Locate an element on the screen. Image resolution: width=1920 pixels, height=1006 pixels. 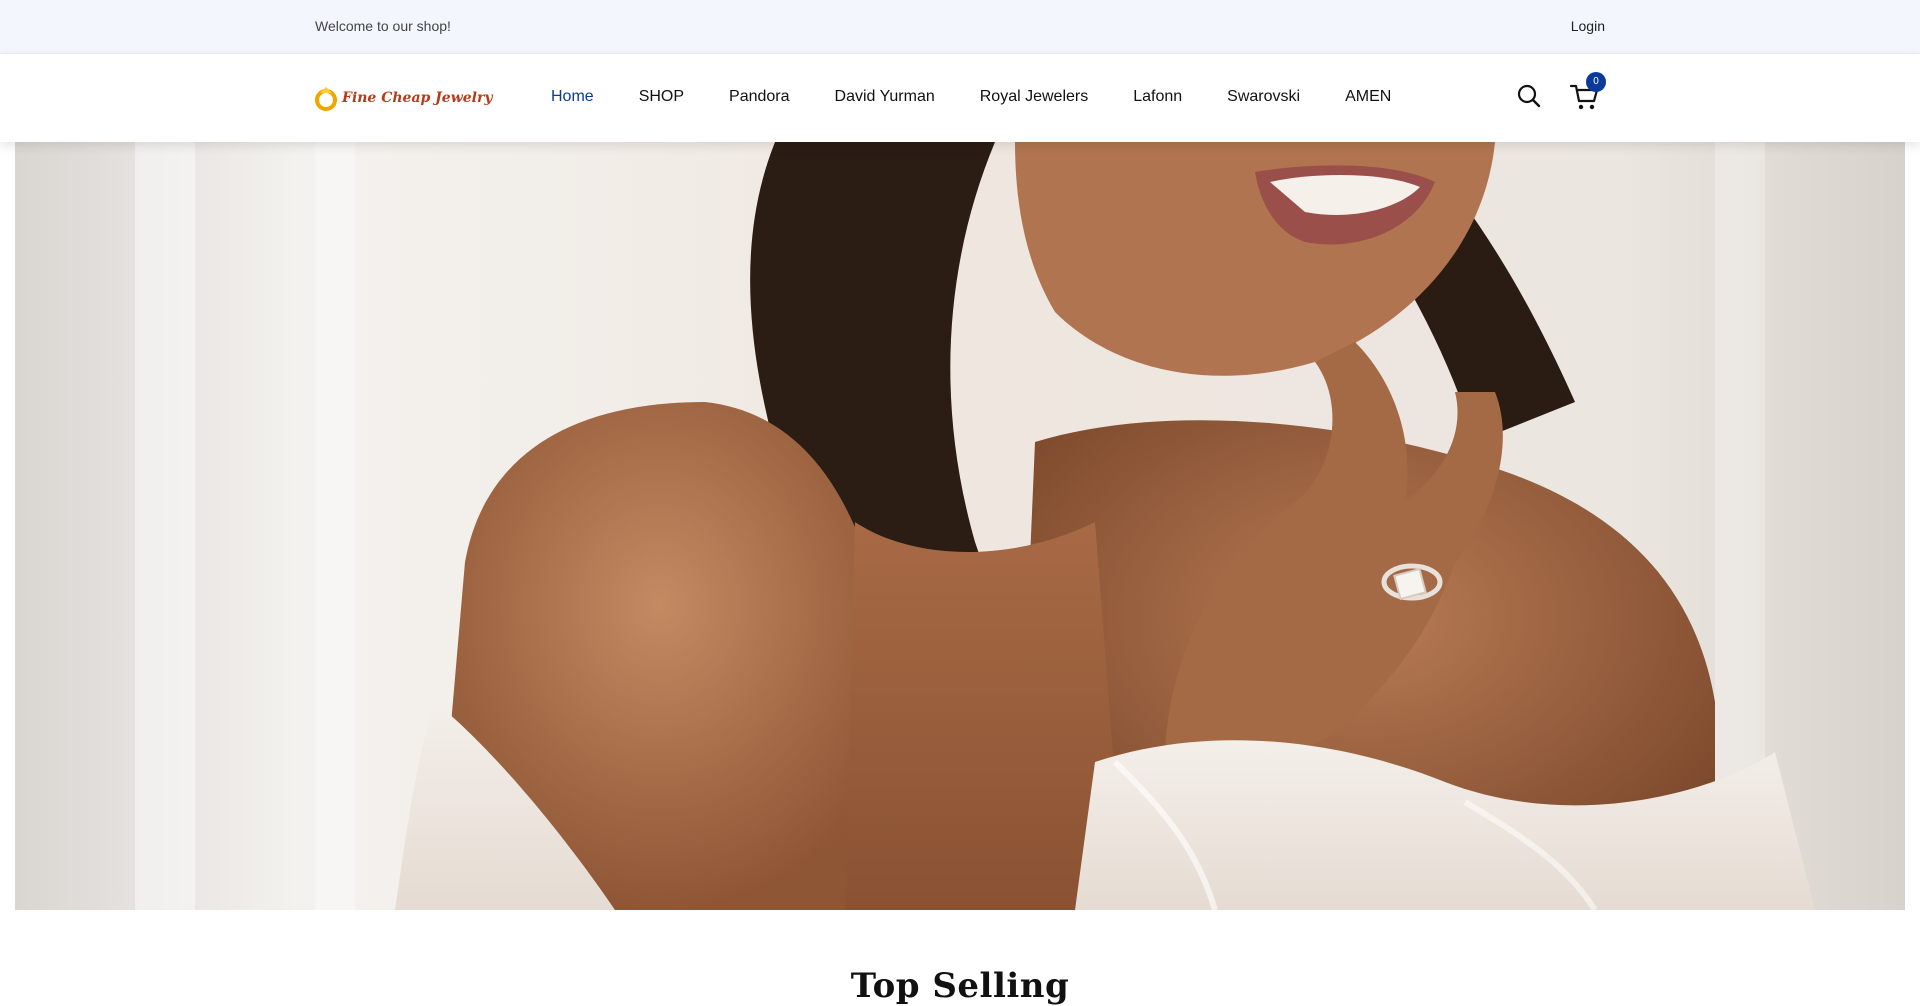
nav-david-yurman: David Yurman is located at coordinates (885, 97).